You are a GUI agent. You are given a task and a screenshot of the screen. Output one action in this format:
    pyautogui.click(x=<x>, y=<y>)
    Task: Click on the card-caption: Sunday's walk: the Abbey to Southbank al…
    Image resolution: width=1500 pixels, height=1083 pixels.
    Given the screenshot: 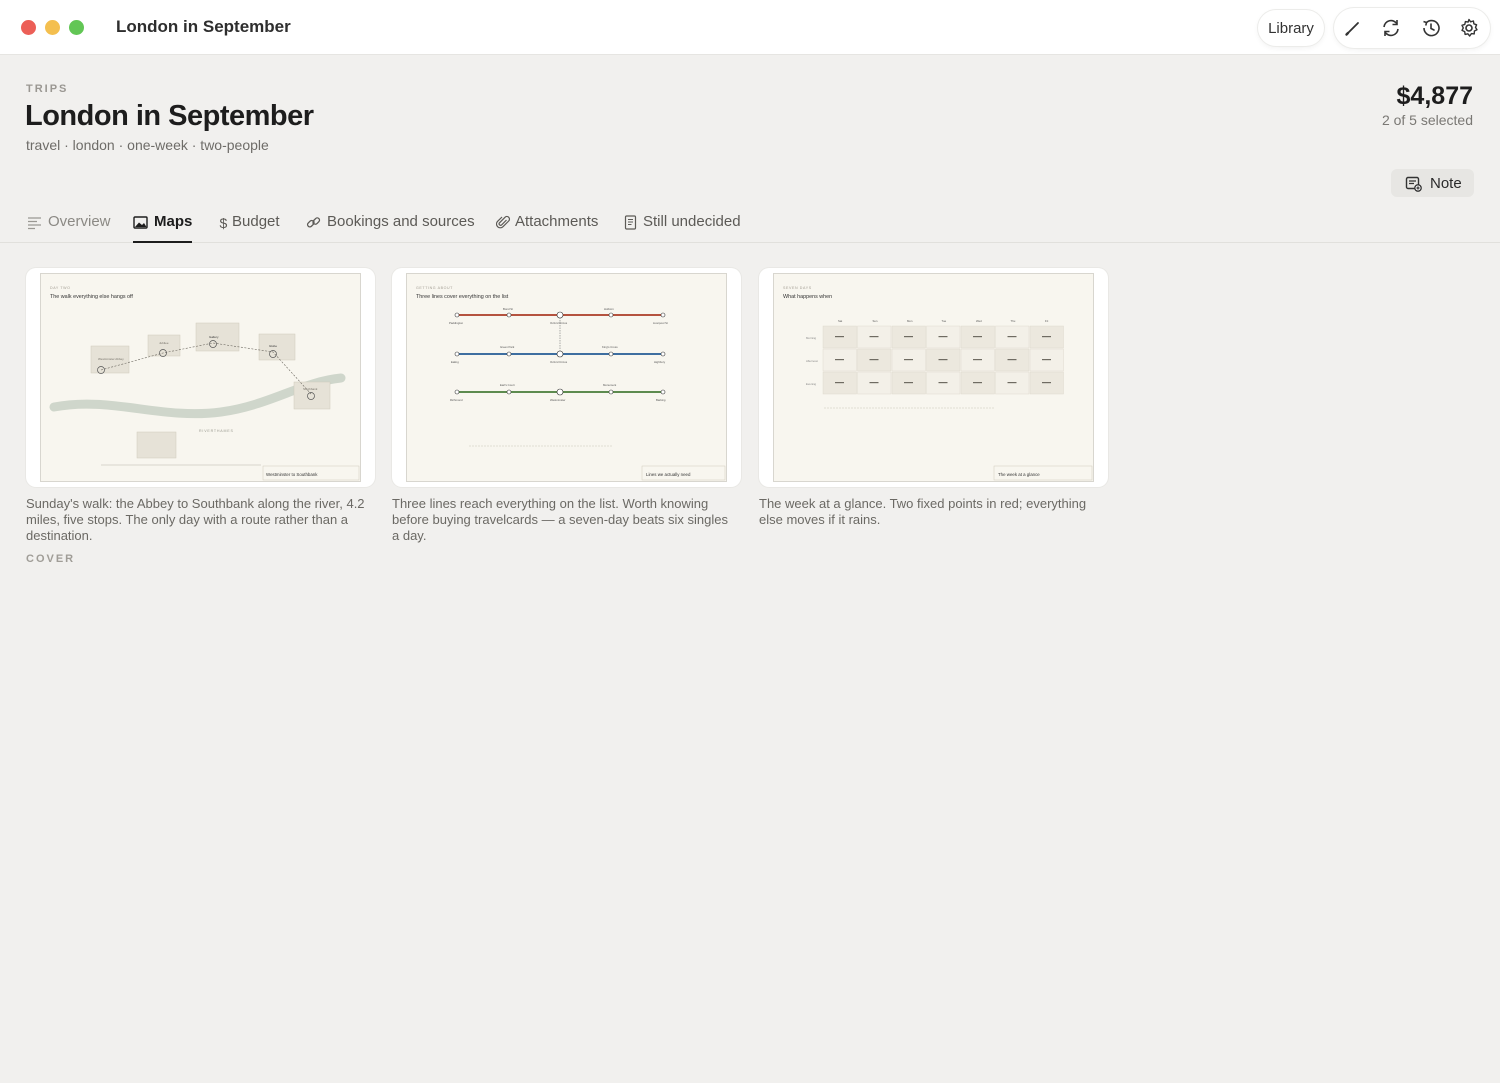 What is the action you would take?
    pyautogui.click(x=195, y=519)
    